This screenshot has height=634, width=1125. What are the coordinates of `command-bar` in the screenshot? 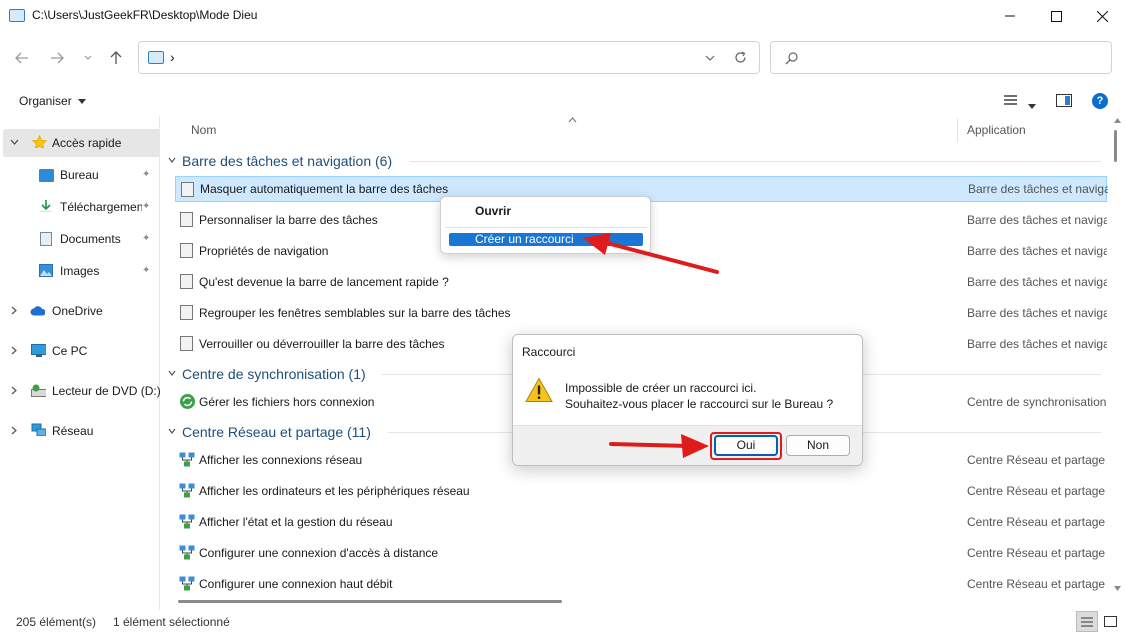 It's located at (562, 102).